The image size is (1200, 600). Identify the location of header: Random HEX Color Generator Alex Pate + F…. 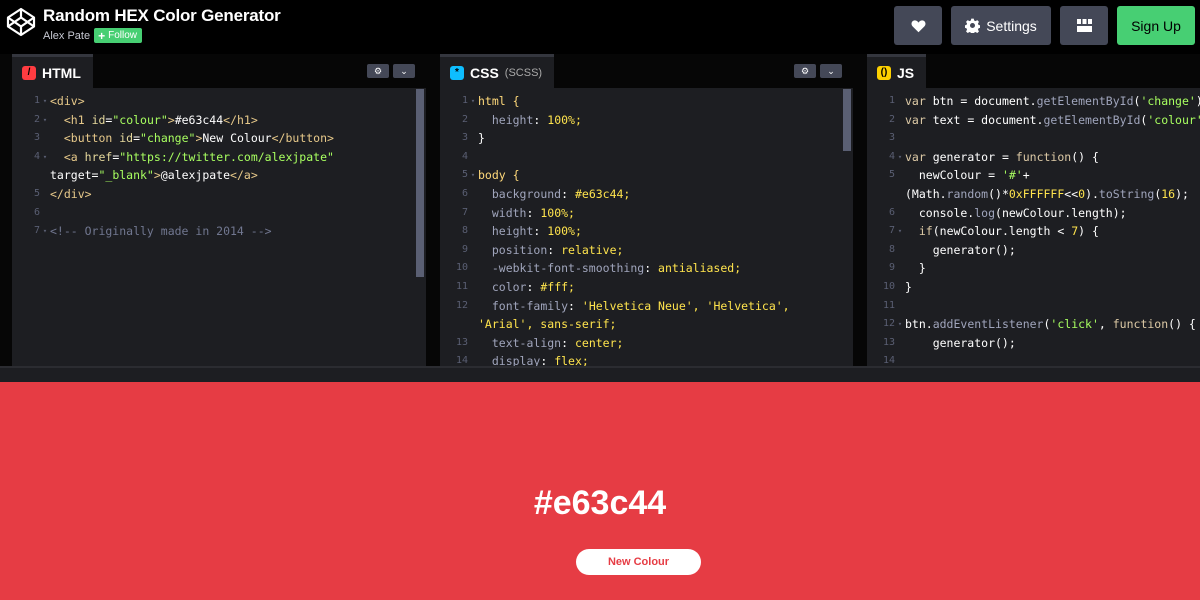
(600, 27).